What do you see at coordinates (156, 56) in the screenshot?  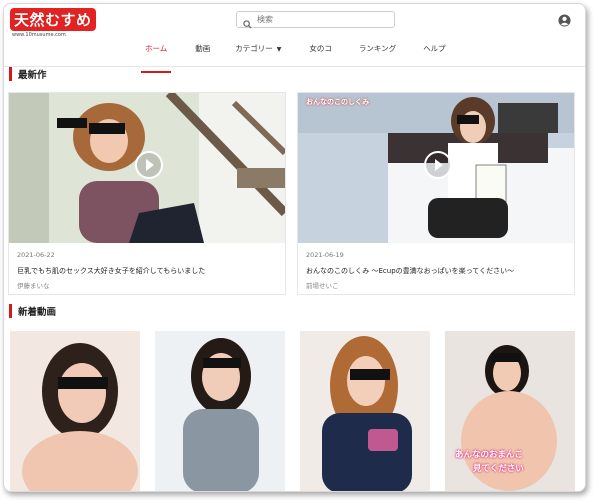 I see `nav-home: ホーム` at bounding box center [156, 56].